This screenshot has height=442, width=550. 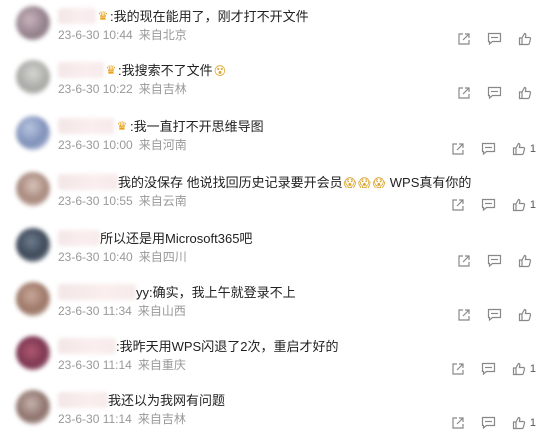 What do you see at coordinates (161, 311) in the screenshot?
I see `comment-location: 来自山西` at bounding box center [161, 311].